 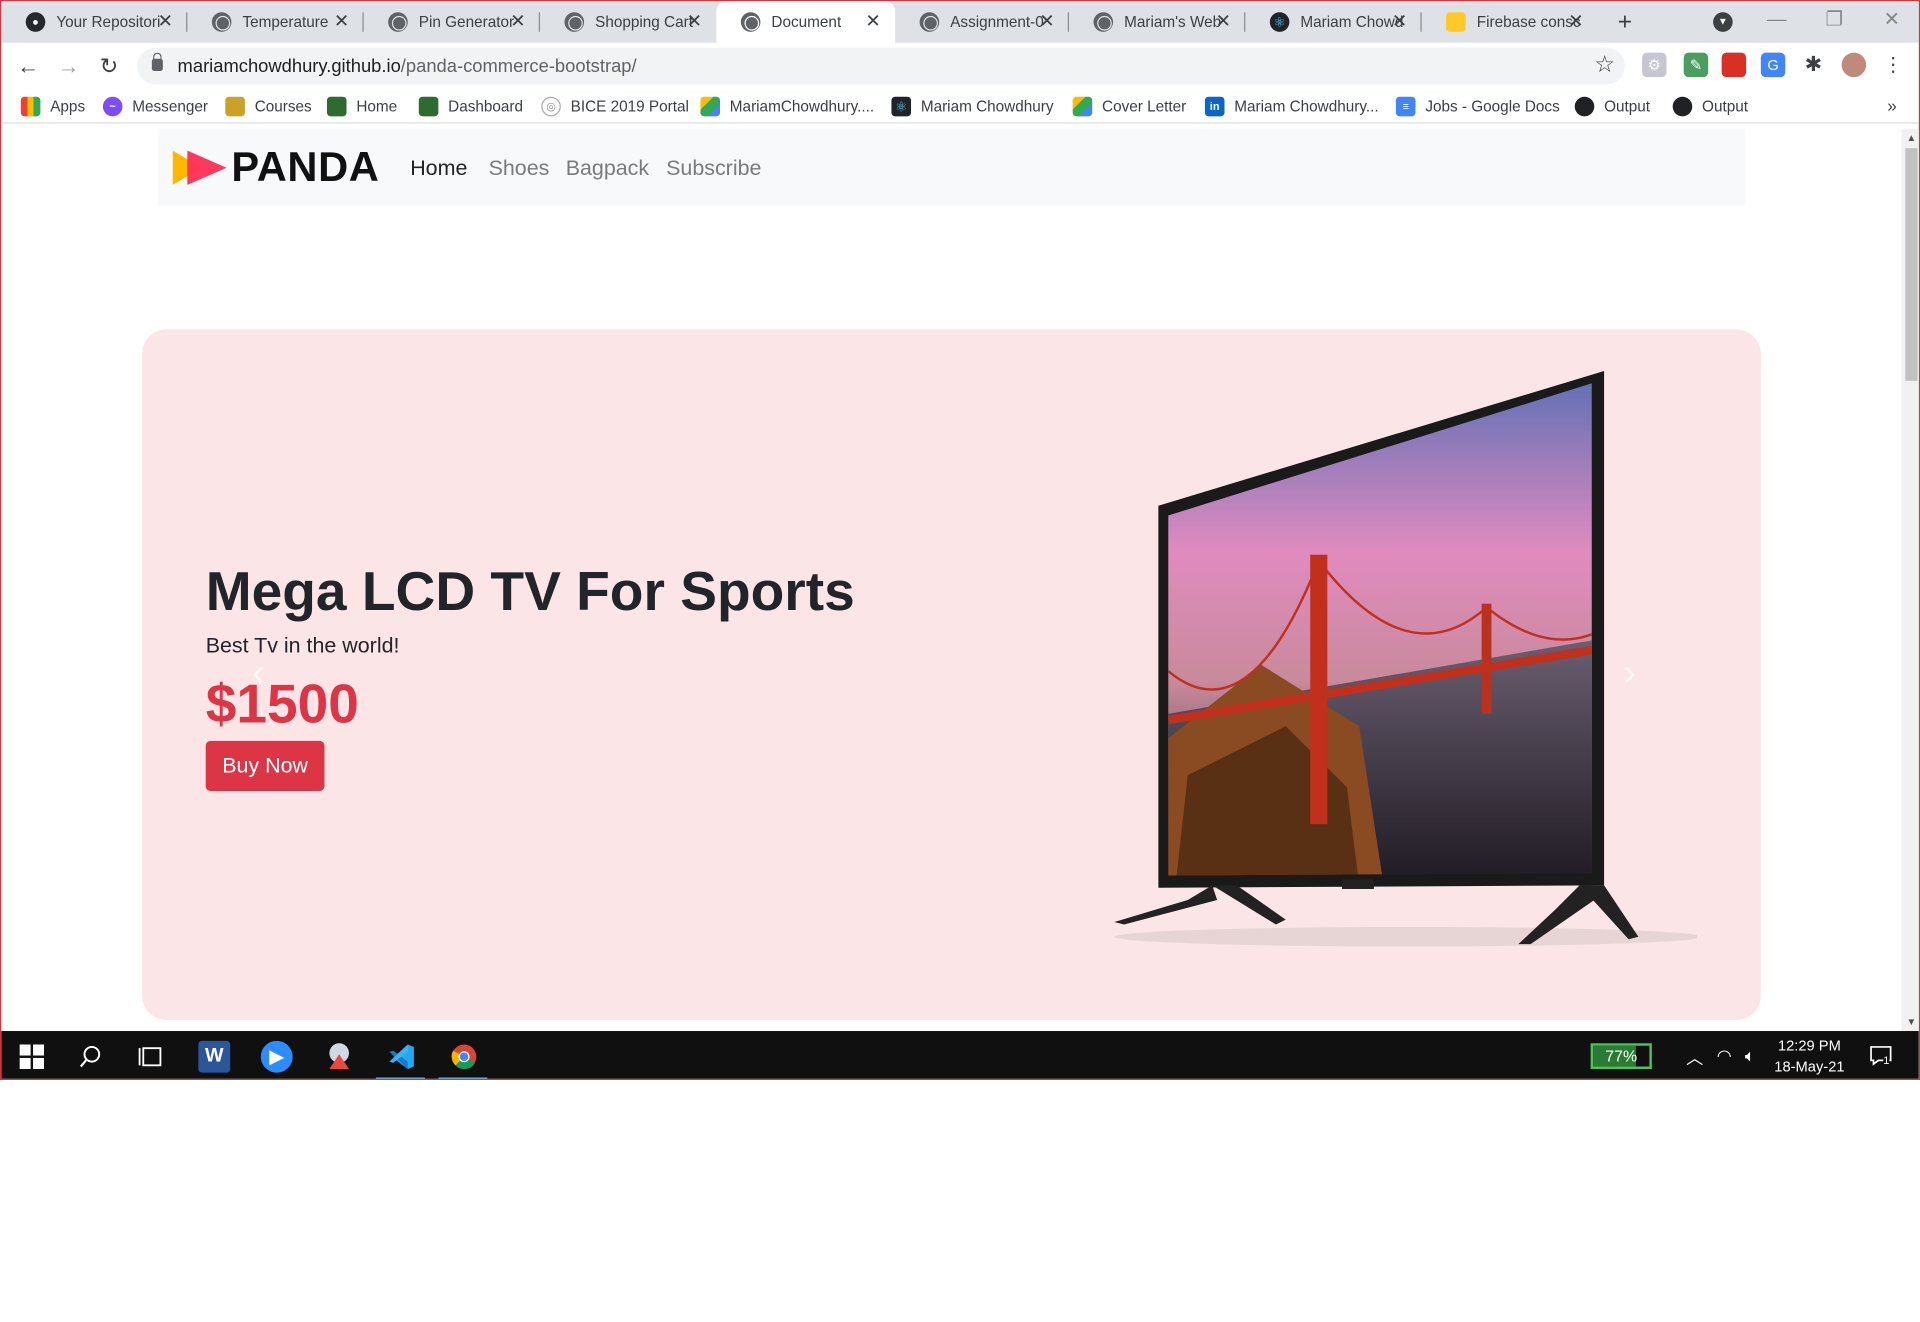 I want to click on bookmark-courses: Courses, so click(x=268, y=107).